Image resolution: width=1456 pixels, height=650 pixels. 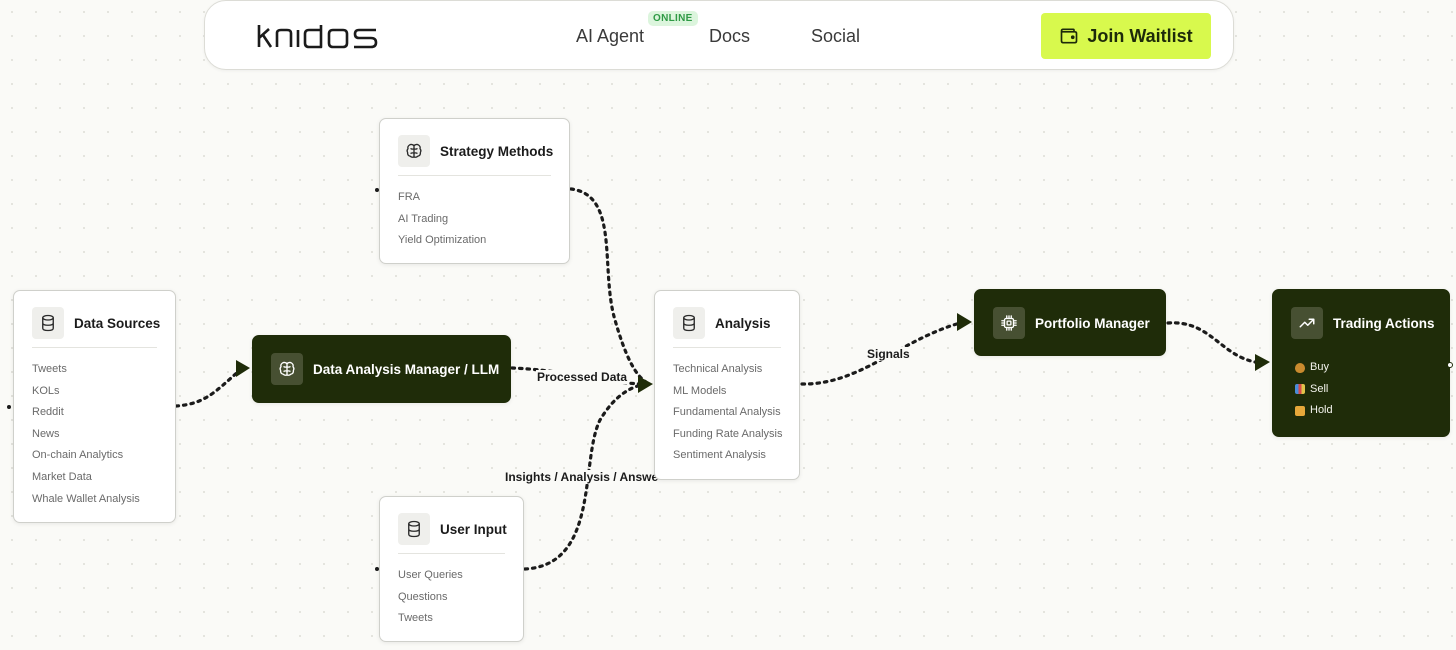 I want to click on list-item: Questions, so click(x=423, y=596).